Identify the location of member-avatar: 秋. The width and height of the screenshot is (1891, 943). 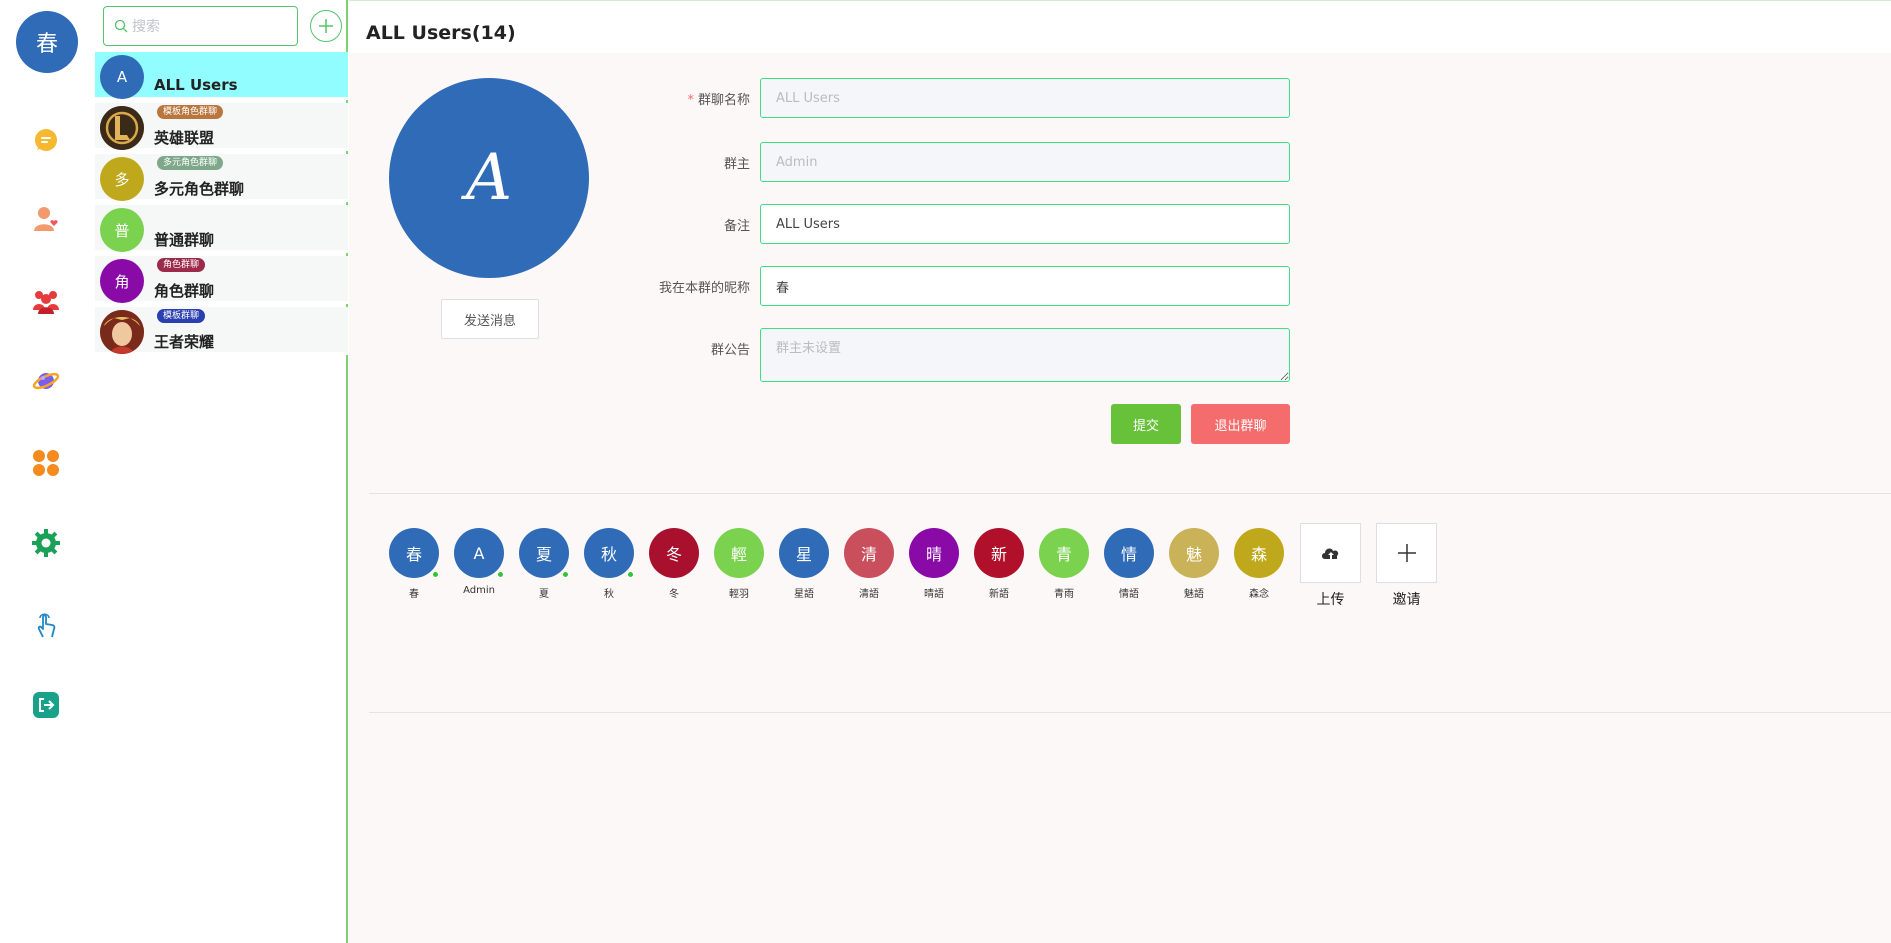
(609, 553).